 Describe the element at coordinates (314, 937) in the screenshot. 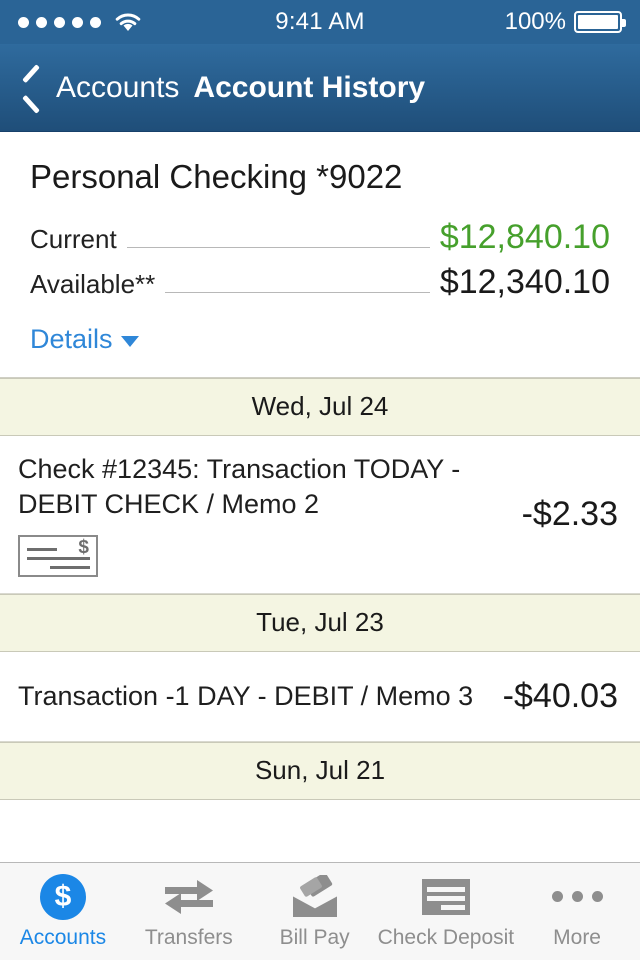

I see `tab-label-bill-pay: Bill Pay` at that location.